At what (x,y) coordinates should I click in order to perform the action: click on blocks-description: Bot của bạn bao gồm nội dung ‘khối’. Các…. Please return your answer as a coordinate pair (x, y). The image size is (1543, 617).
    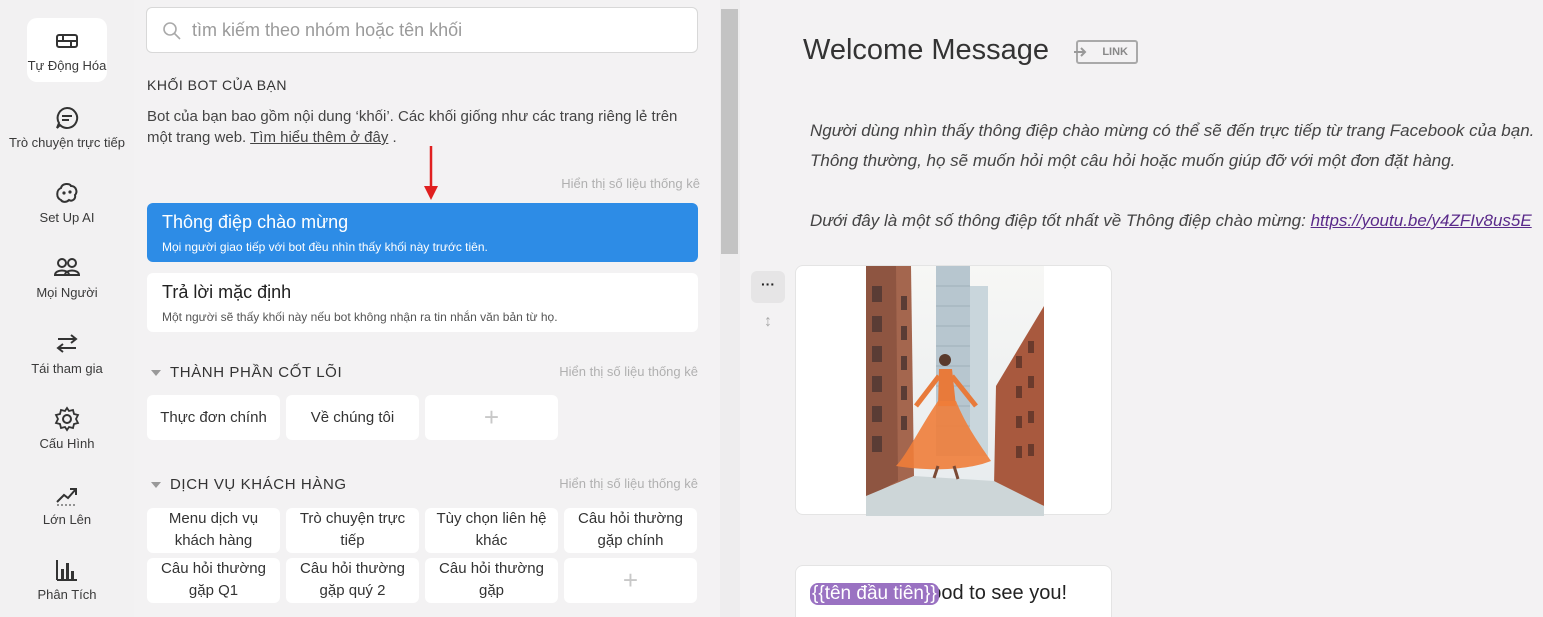
    Looking at the image, I should click on (424, 127).